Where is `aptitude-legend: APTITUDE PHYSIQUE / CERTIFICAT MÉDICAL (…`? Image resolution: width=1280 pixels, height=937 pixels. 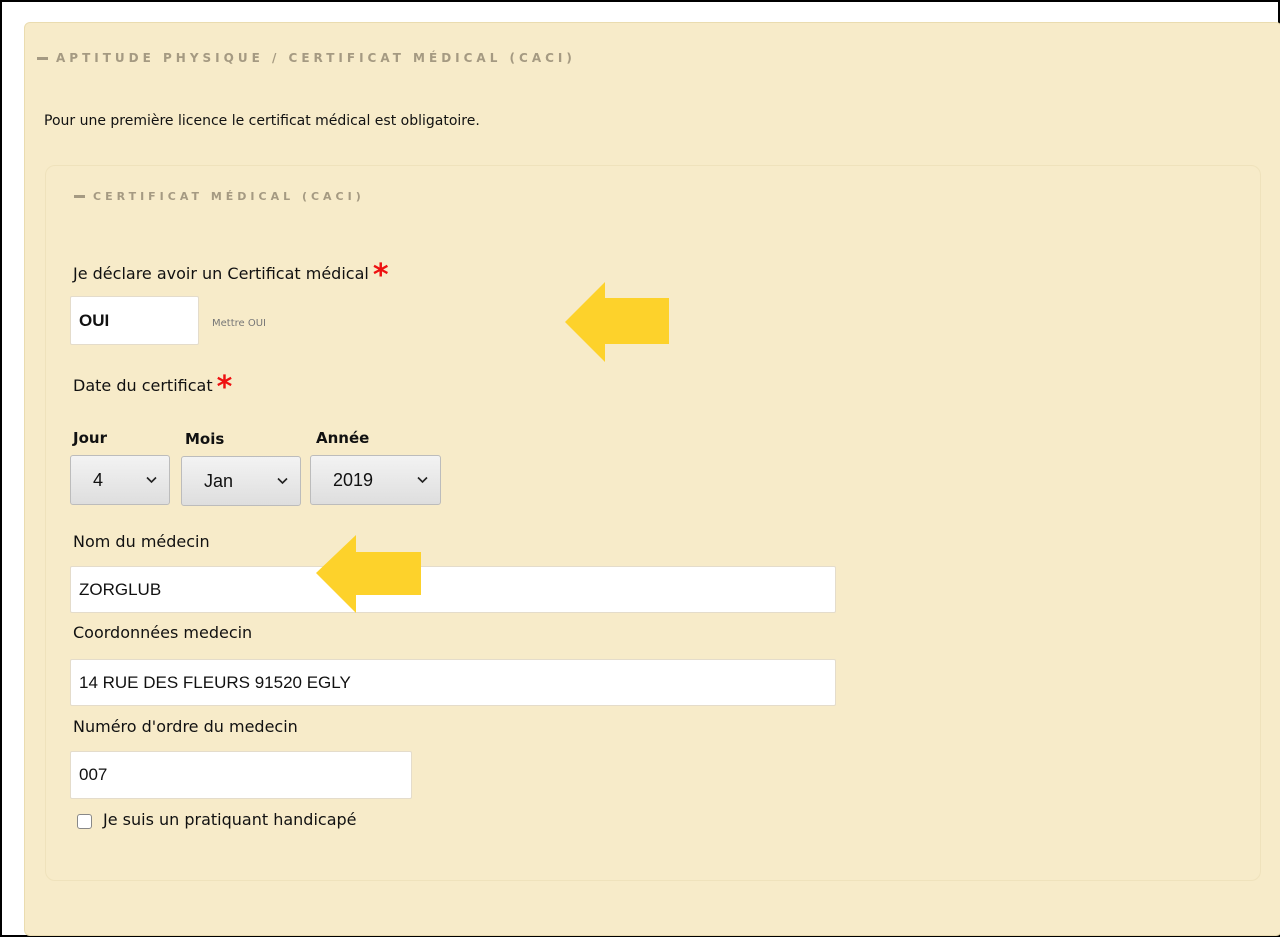 aptitude-legend: APTITUDE PHYSIQUE / CERTIFICAT MÉDICAL (… is located at coordinates (306, 58).